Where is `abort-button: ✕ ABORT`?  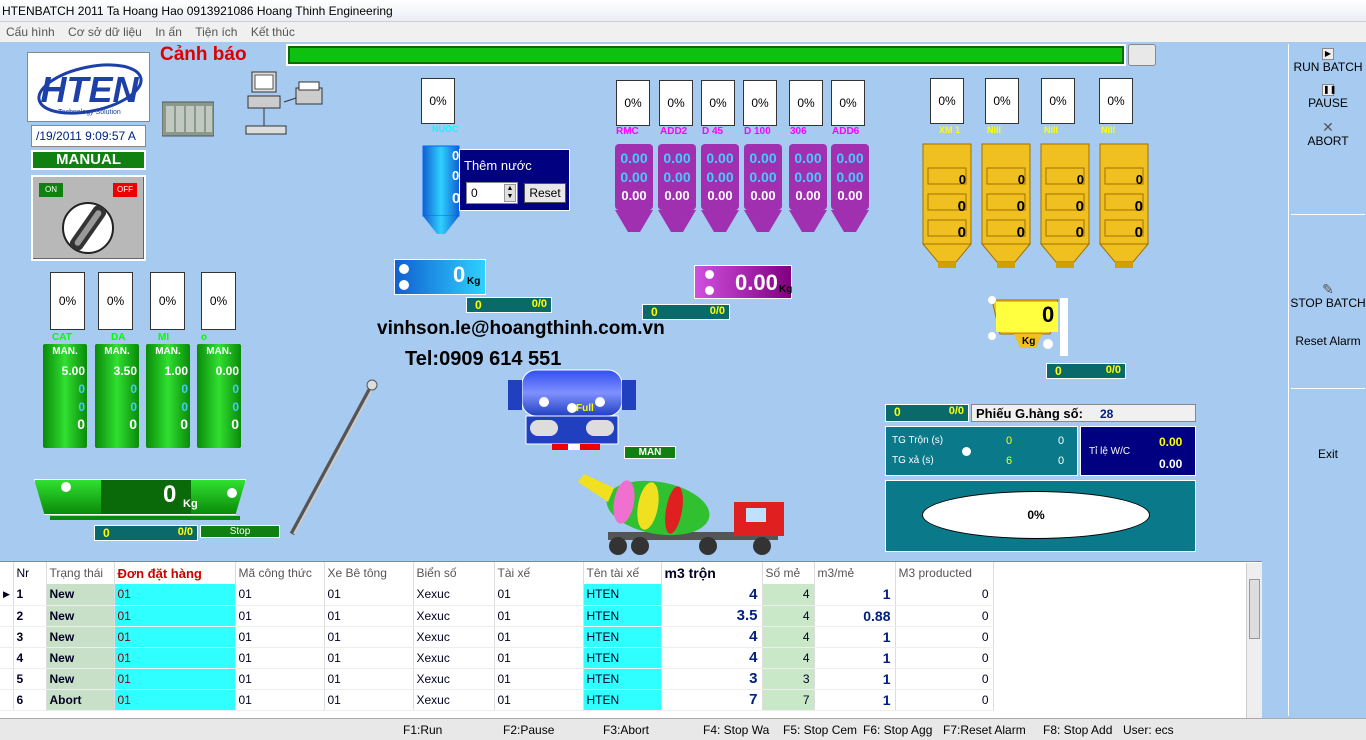 abort-button: ✕ ABORT is located at coordinates (1327, 134).